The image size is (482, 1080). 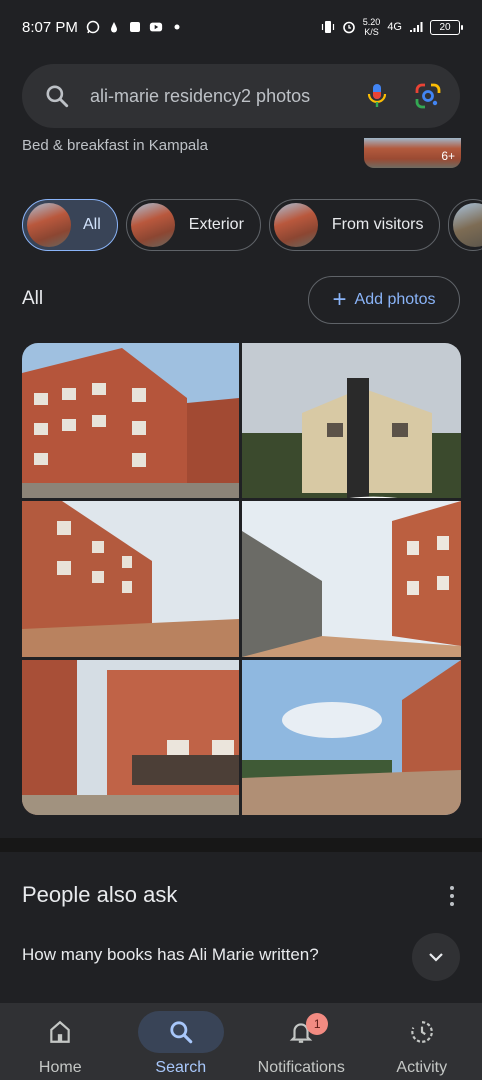 I want to click on nav-search: Search, so click(x=181, y=1041).